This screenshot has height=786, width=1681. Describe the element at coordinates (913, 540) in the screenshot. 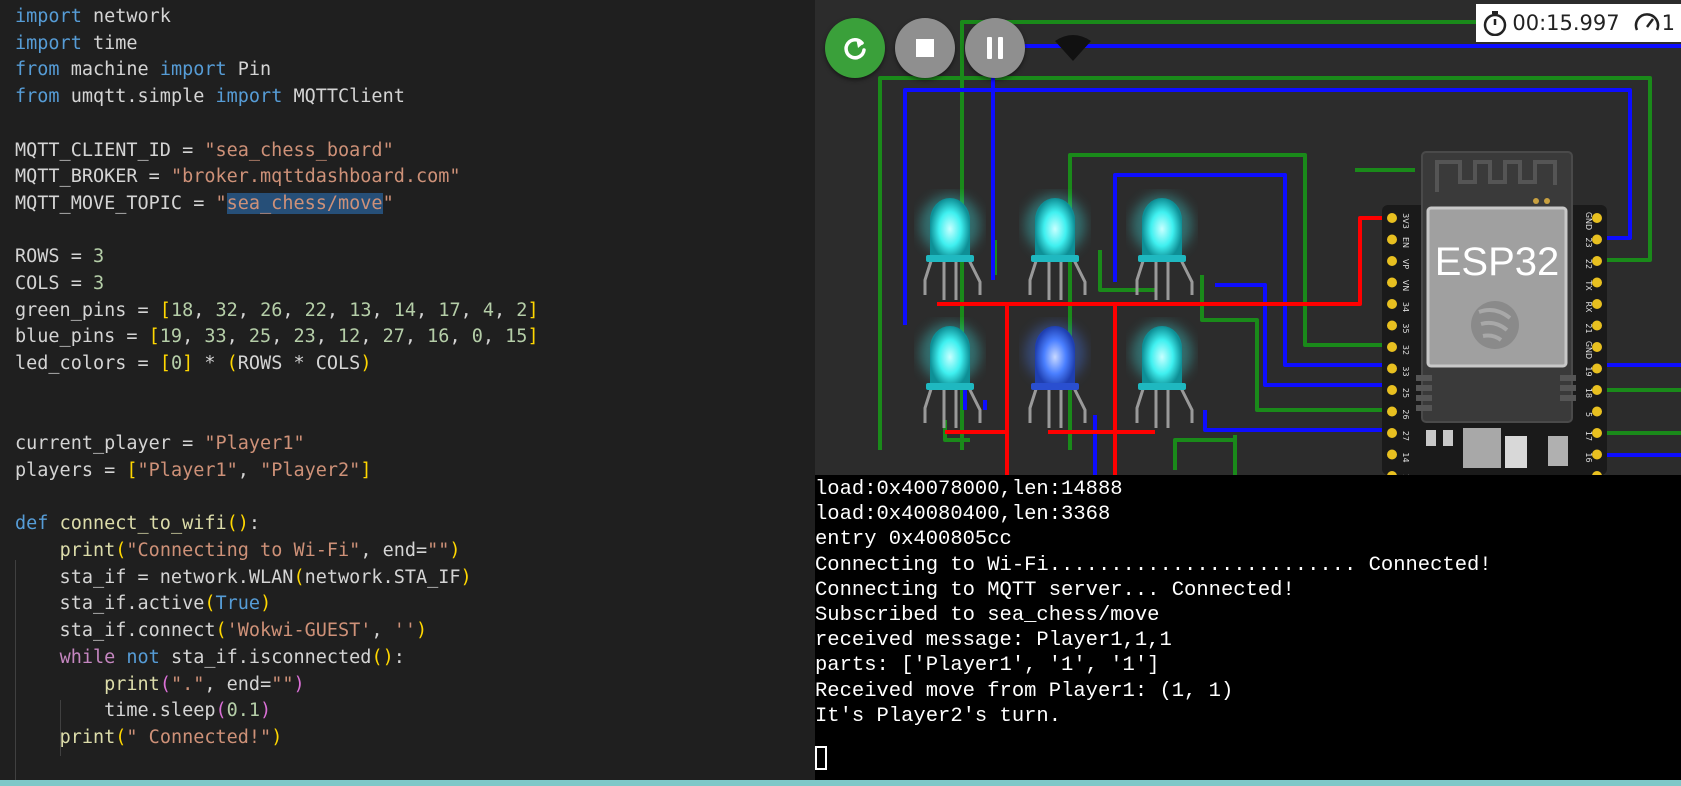

I see `serial-line: entry 0x400805cc` at that location.